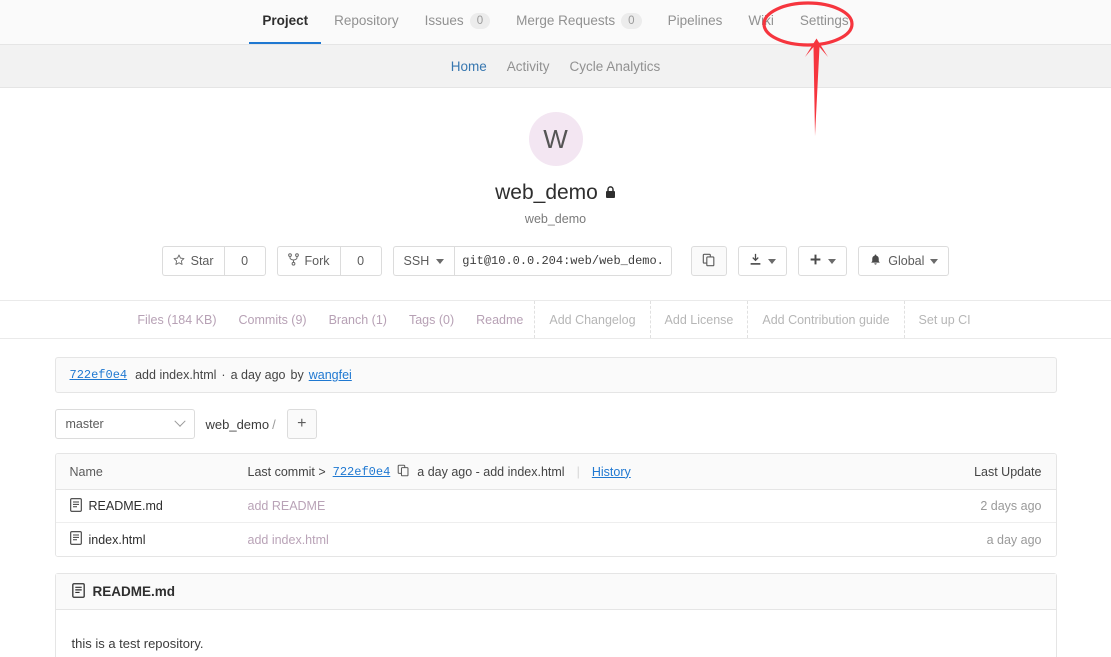  What do you see at coordinates (403, 472) in the screenshot?
I see `copy-commit-sha-icon` at bounding box center [403, 472].